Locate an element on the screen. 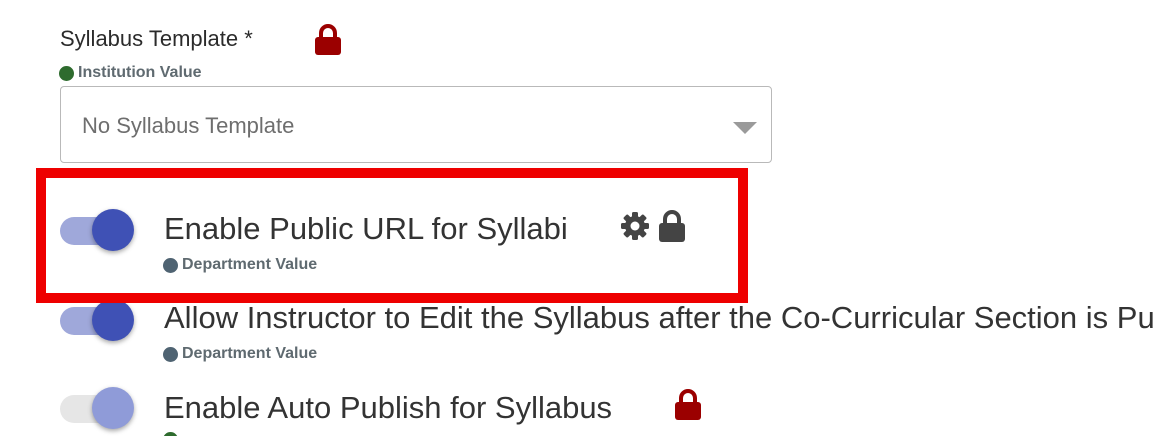  select-value: No Syllabus Template is located at coordinates (188, 125).